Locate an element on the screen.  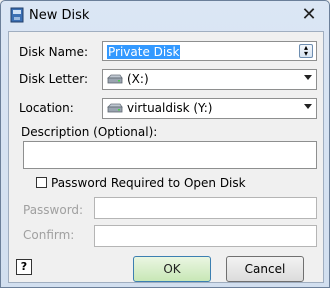
disk-app-icon is located at coordinates (17, 15).